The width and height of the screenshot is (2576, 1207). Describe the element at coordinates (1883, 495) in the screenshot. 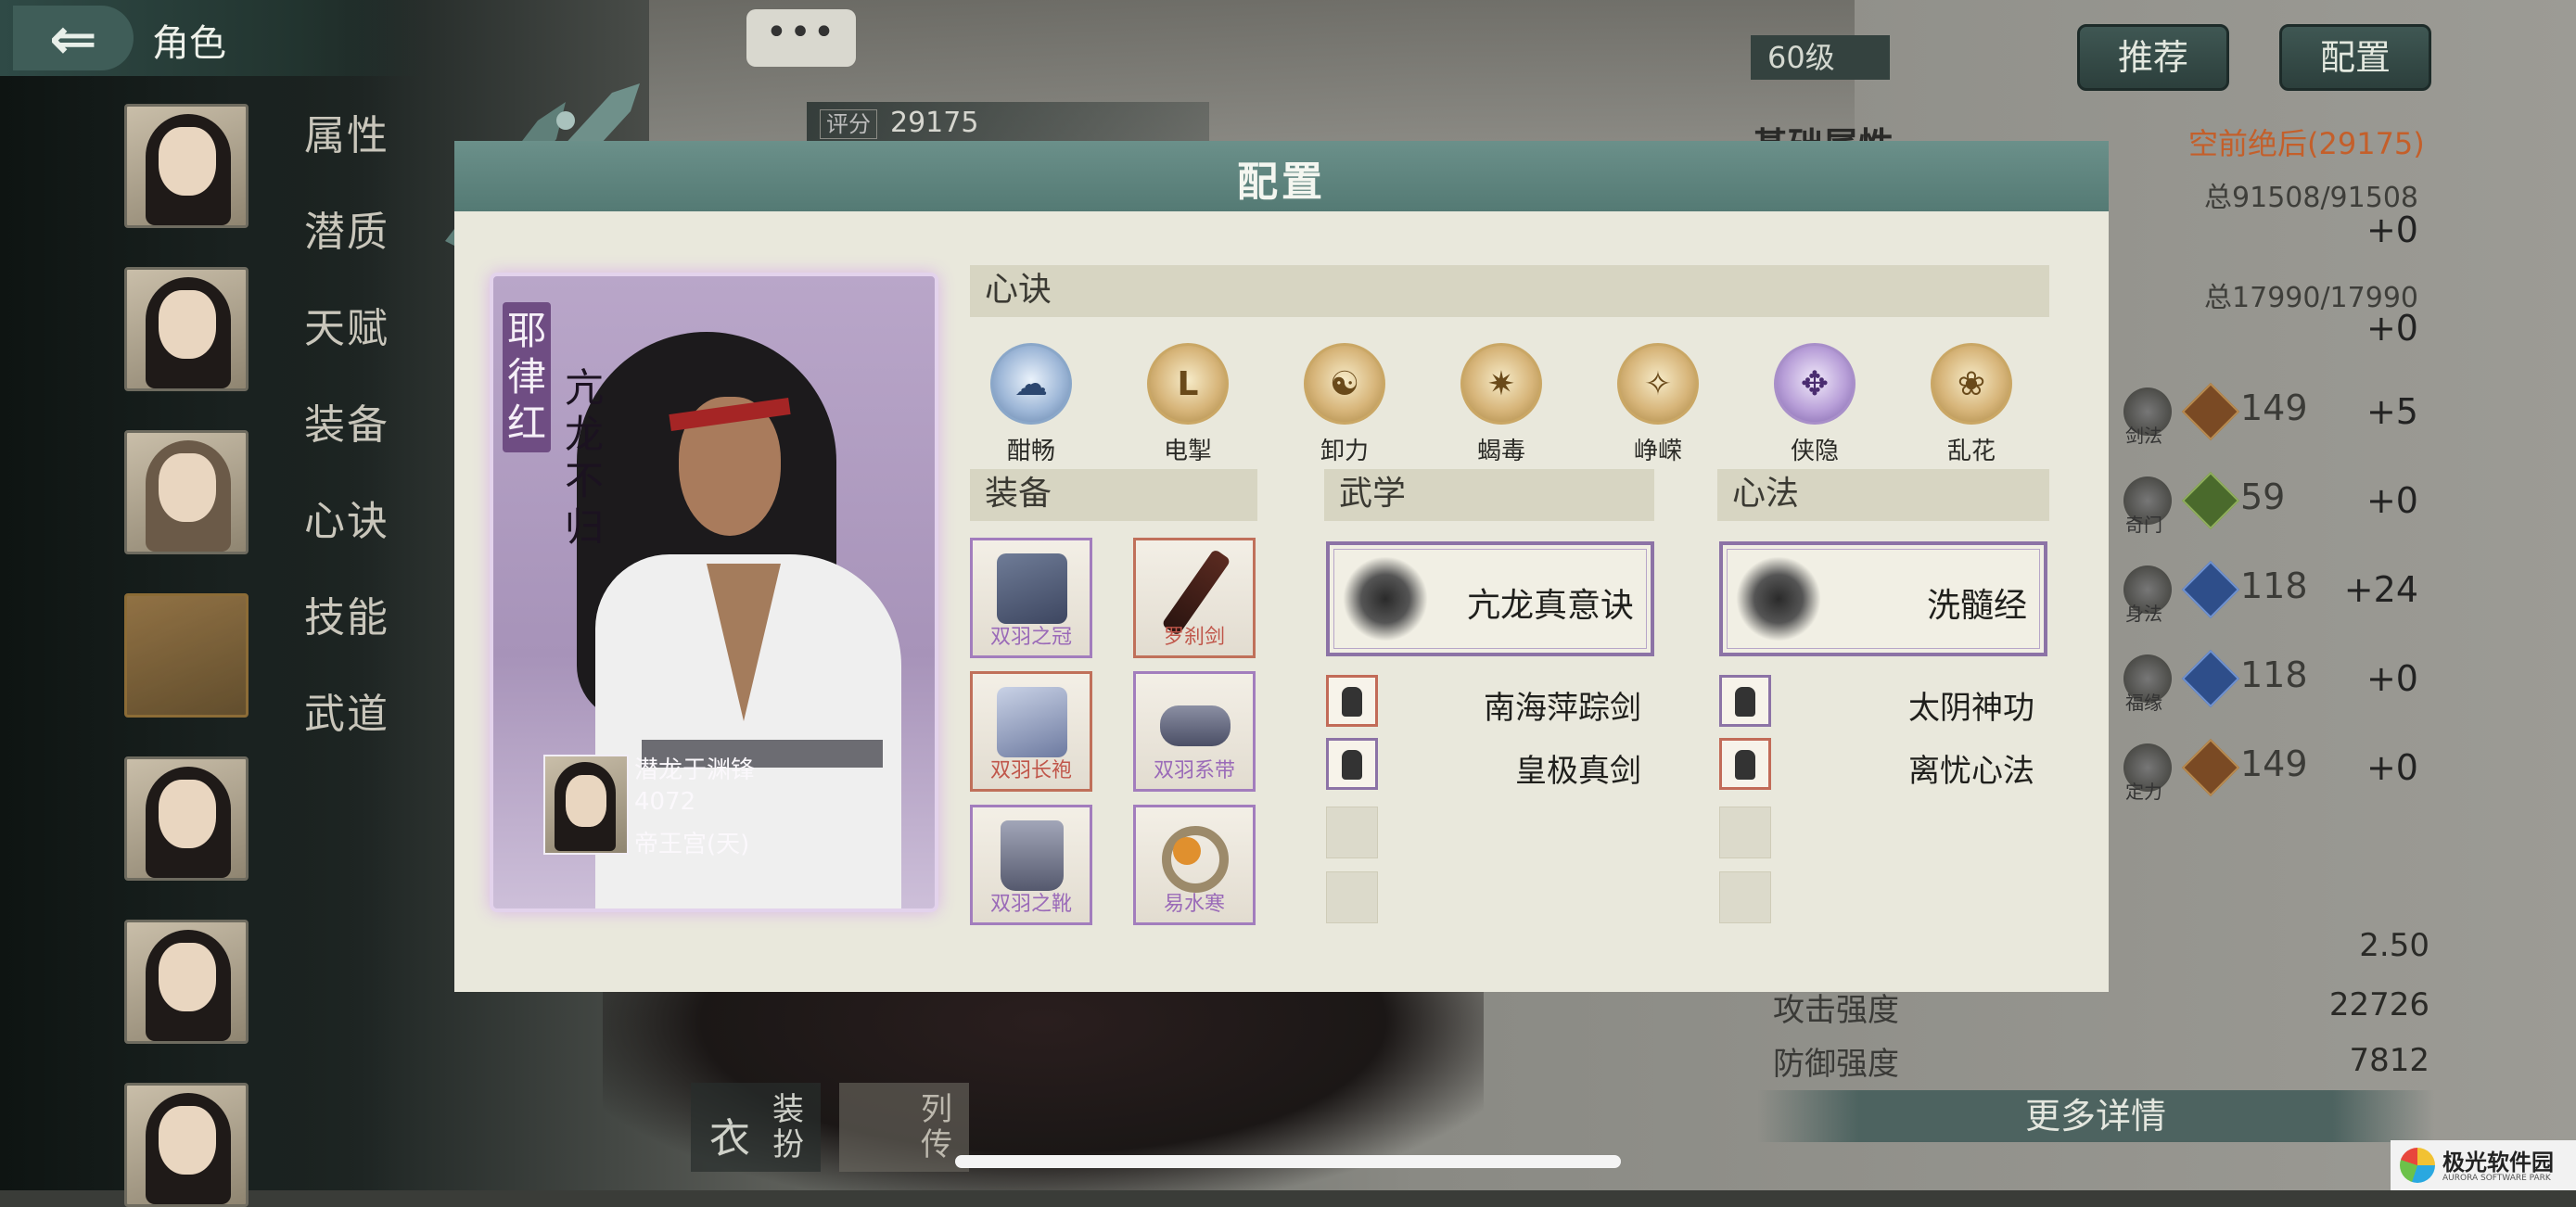

I see `xinfa-header: 心法` at that location.